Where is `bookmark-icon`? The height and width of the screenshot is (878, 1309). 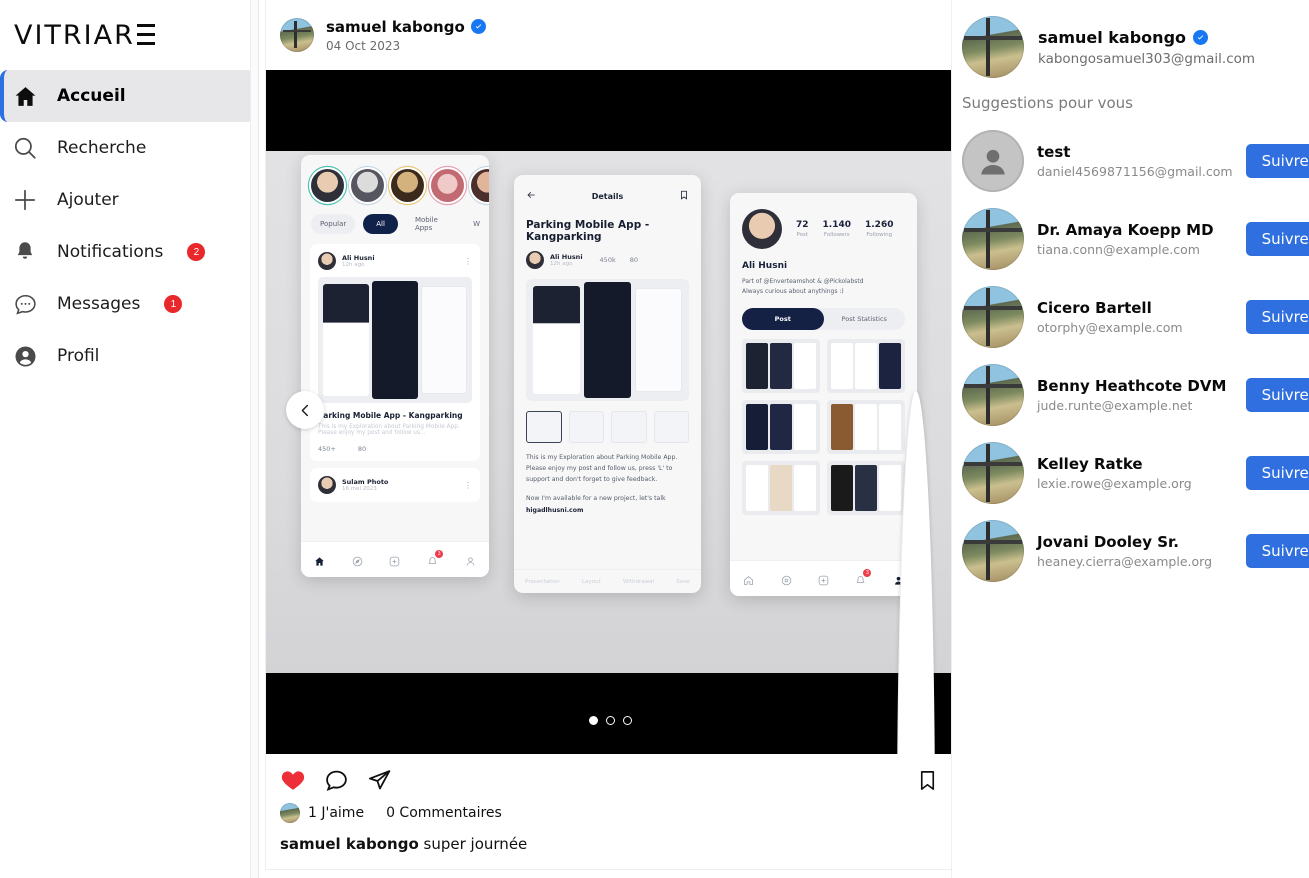 bookmark-icon is located at coordinates (927, 780).